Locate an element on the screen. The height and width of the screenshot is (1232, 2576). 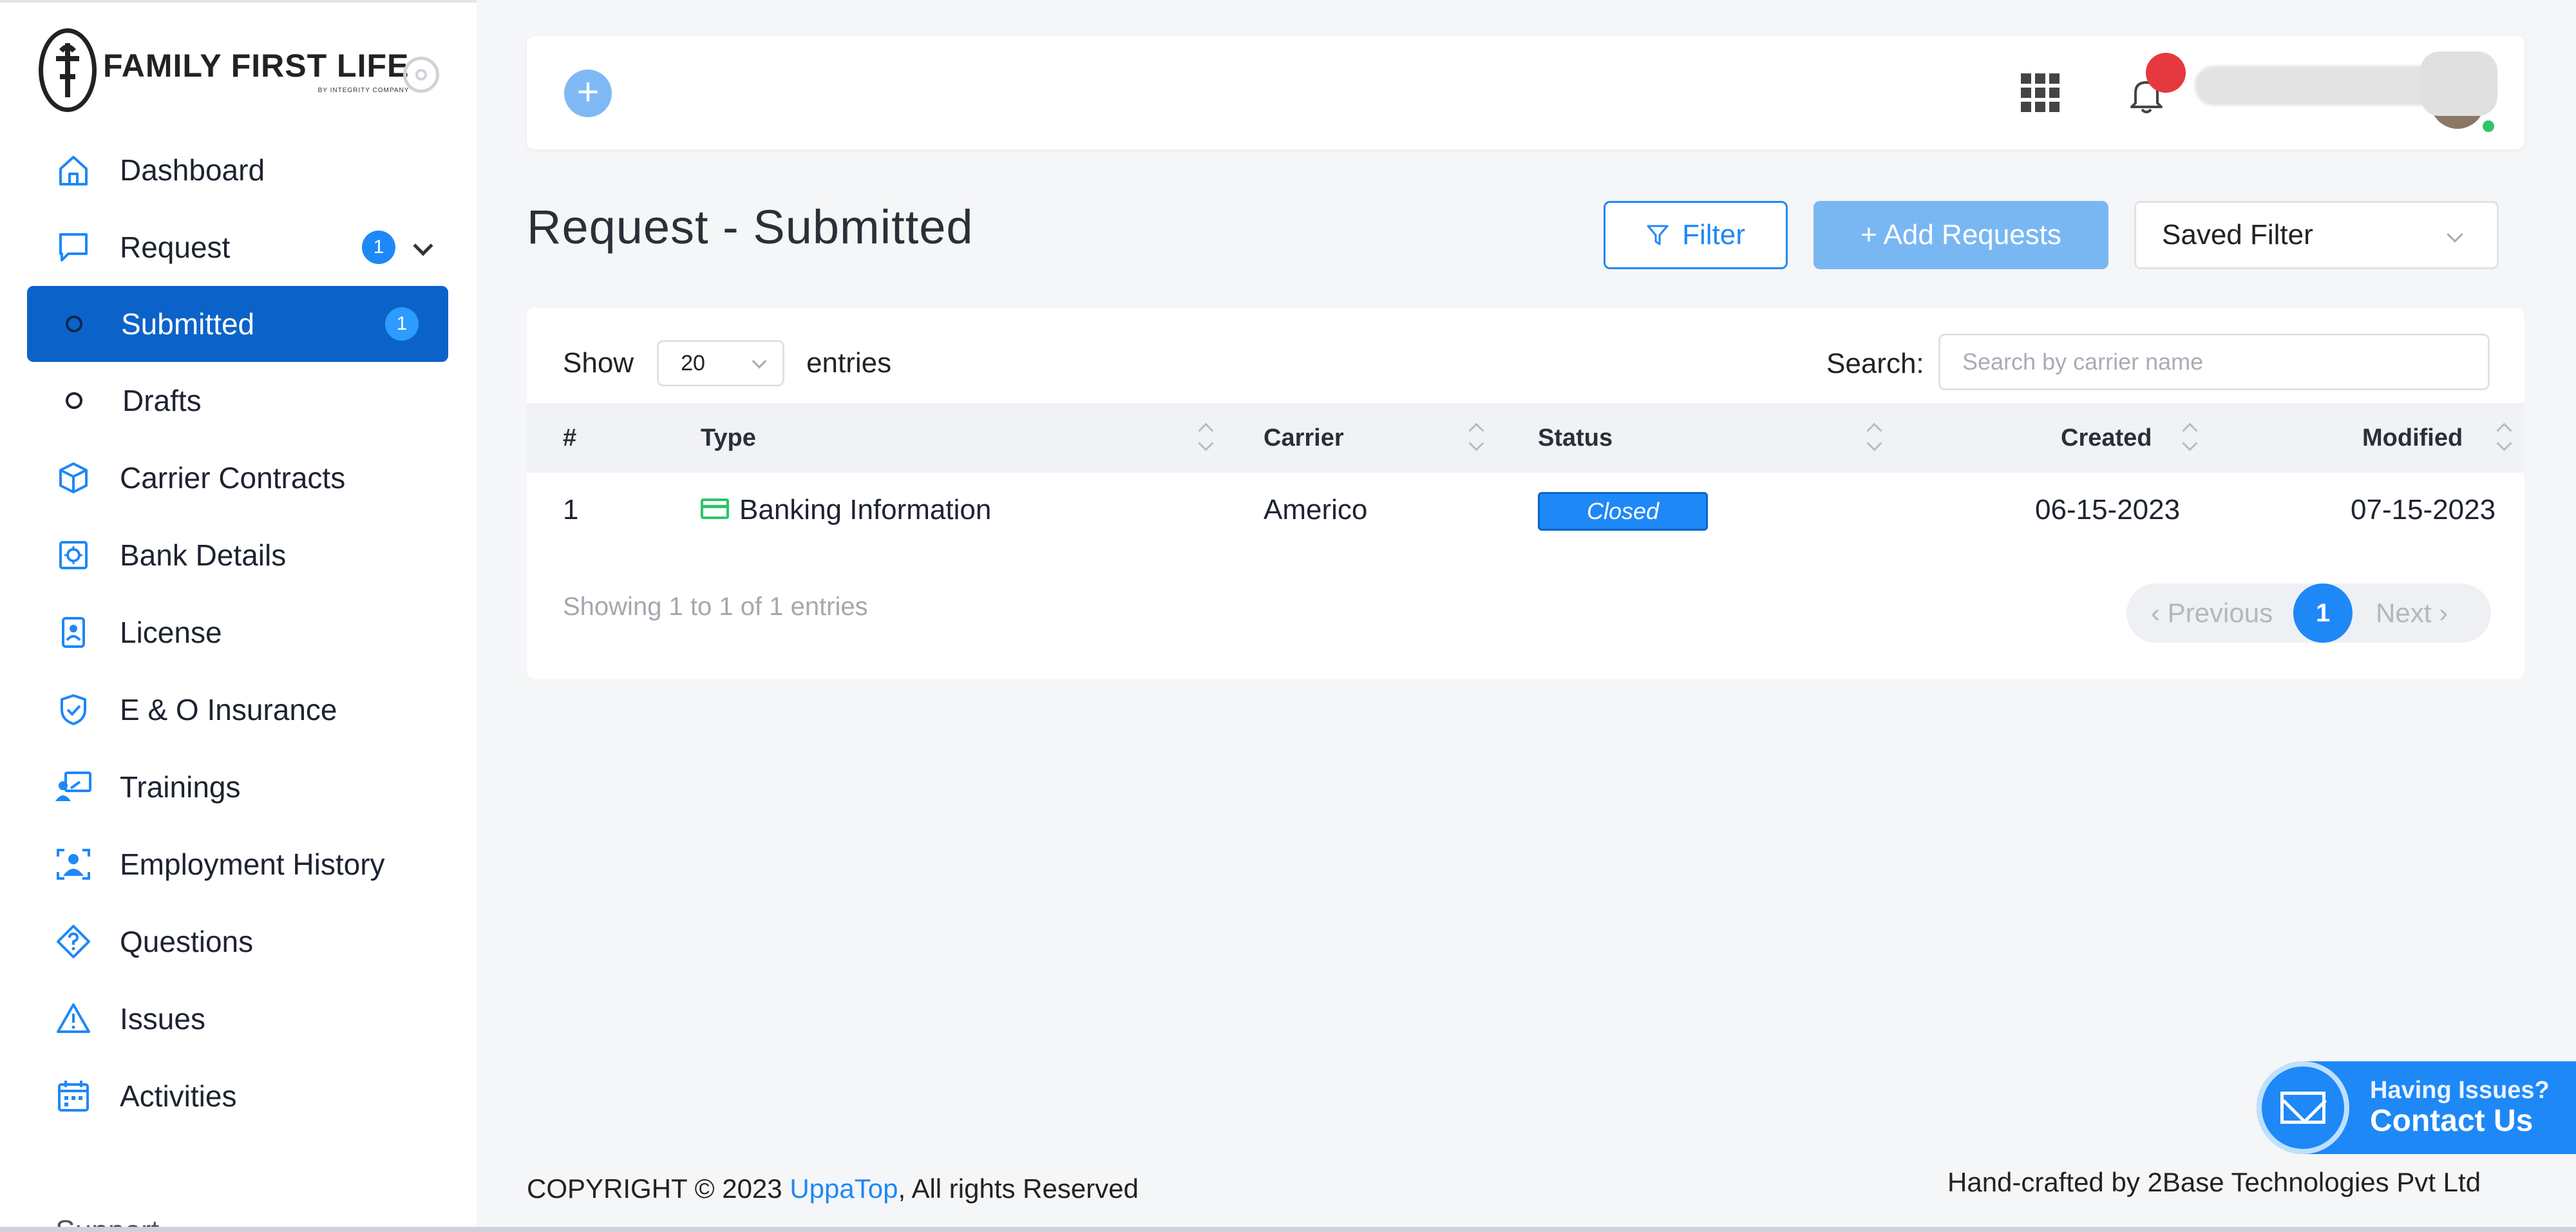
brand-logo: FAMILY FIRST LIFE BY INTEGRITY COMPANY is located at coordinates (224, 70).